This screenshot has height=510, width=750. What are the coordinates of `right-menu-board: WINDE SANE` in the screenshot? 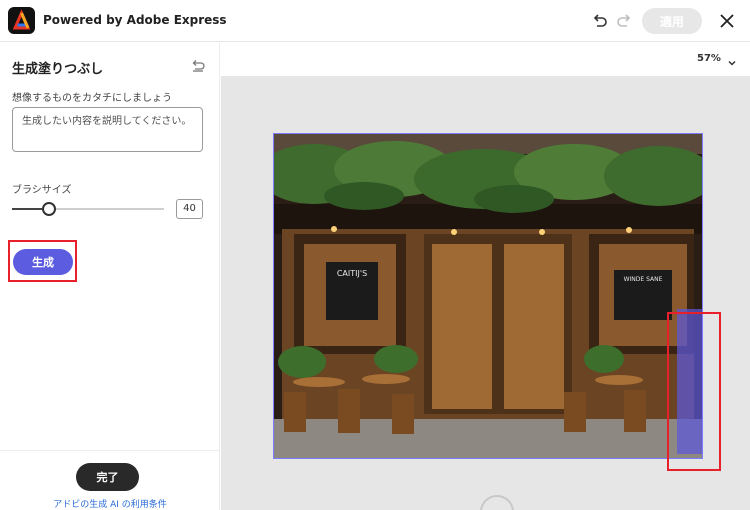 It's located at (643, 279).